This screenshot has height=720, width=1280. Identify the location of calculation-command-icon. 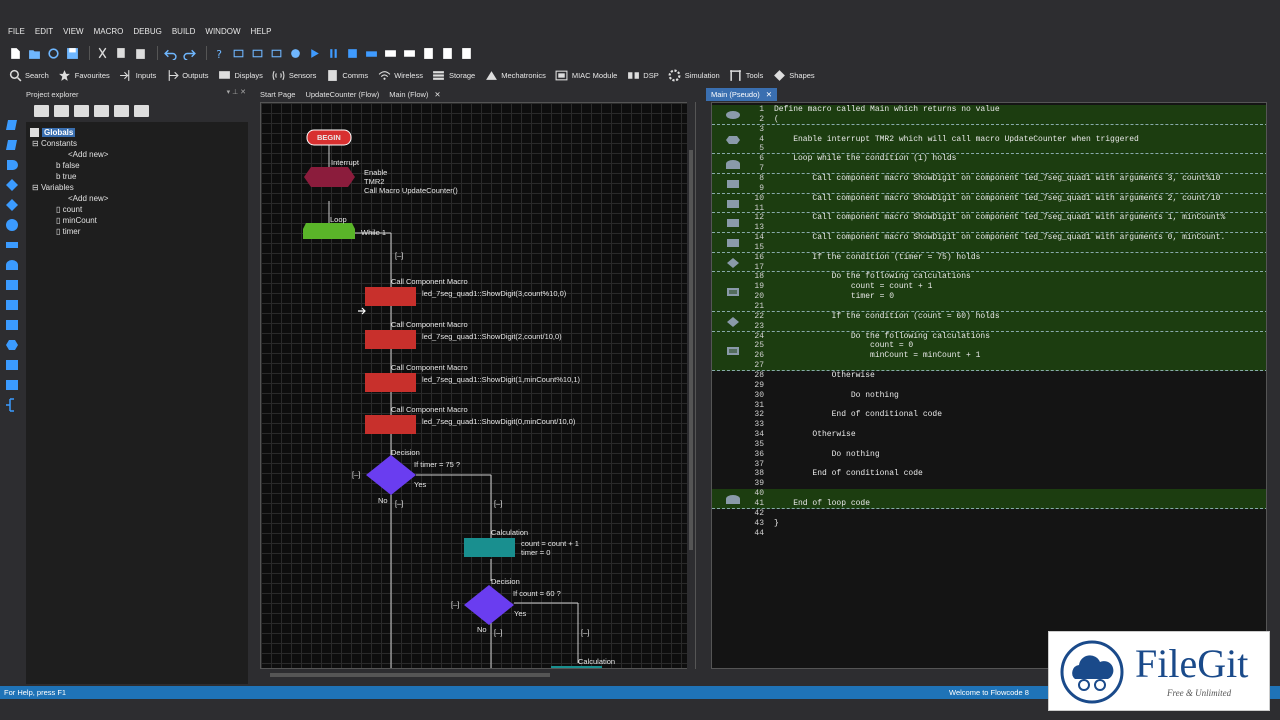
(12, 365).